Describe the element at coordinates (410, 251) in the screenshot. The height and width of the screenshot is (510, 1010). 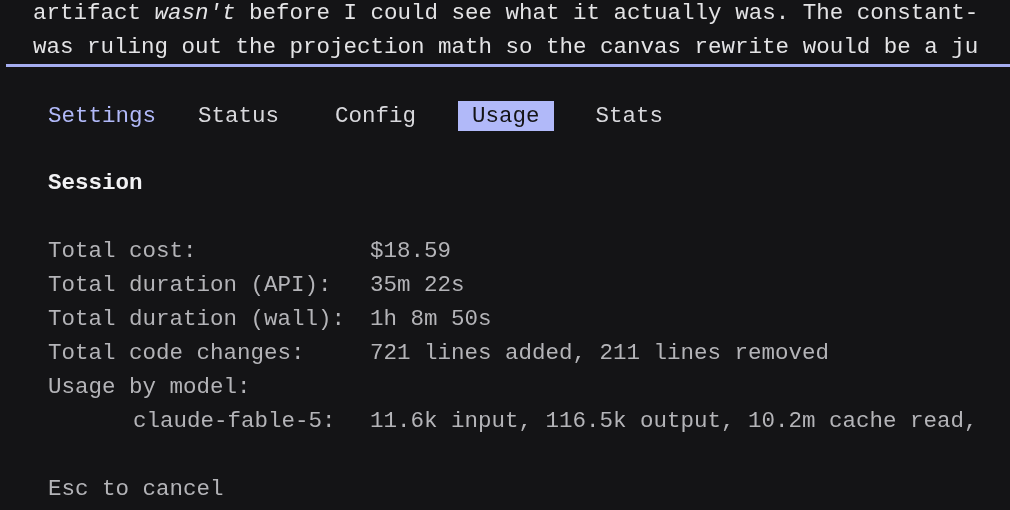
I see `stat-value: $18.59` at that location.